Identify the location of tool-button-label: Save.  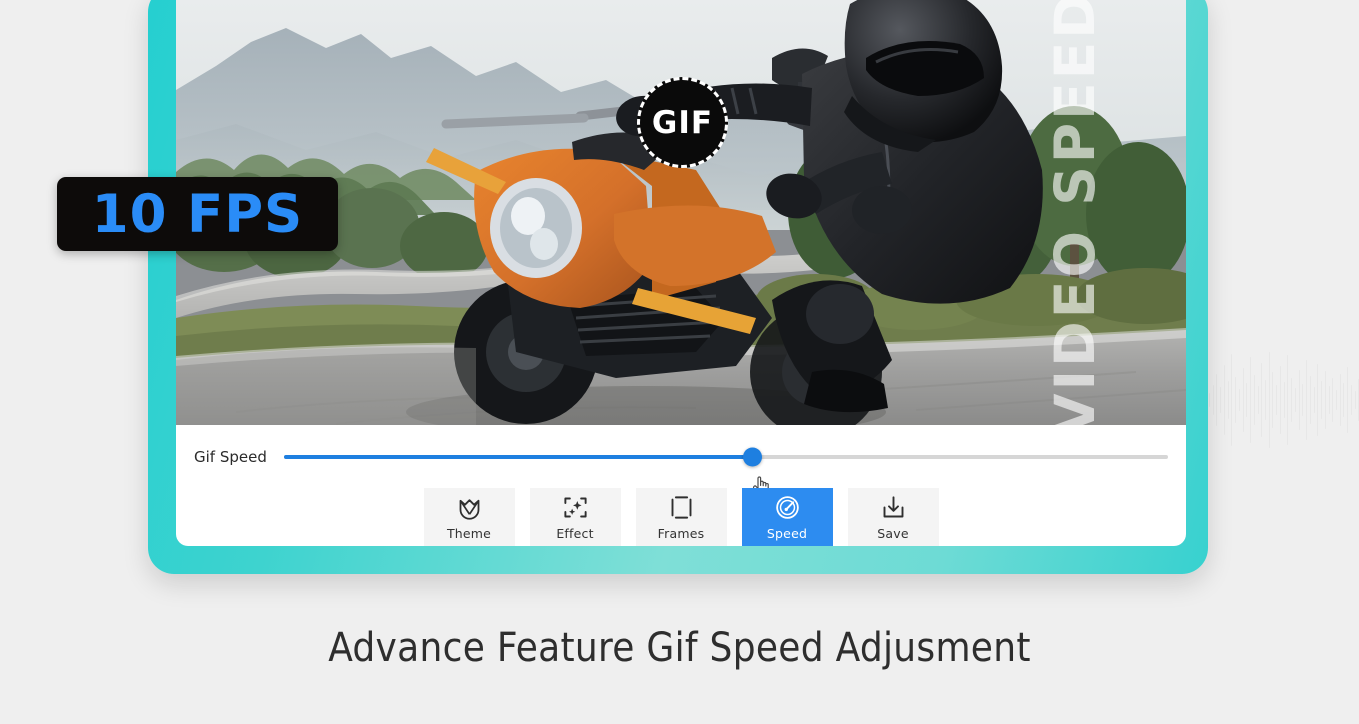
(893, 533).